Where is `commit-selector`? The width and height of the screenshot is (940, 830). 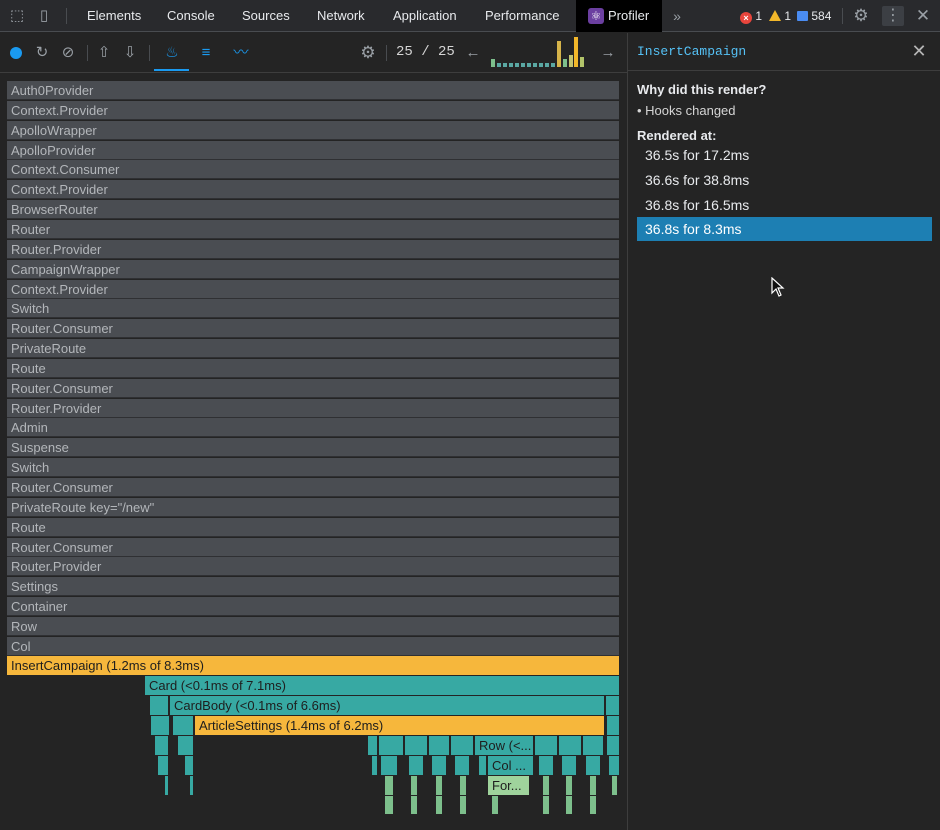
commit-selector is located at coordinates (538, 52).